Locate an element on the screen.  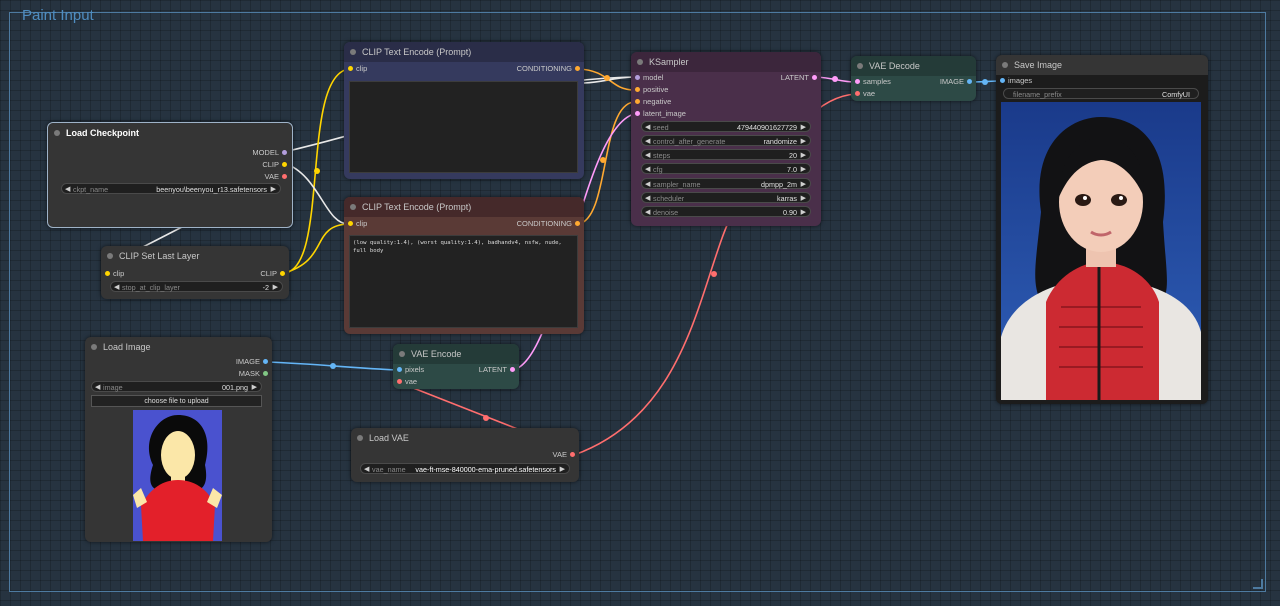
input-image-preview is located at coordinates (177, 475).